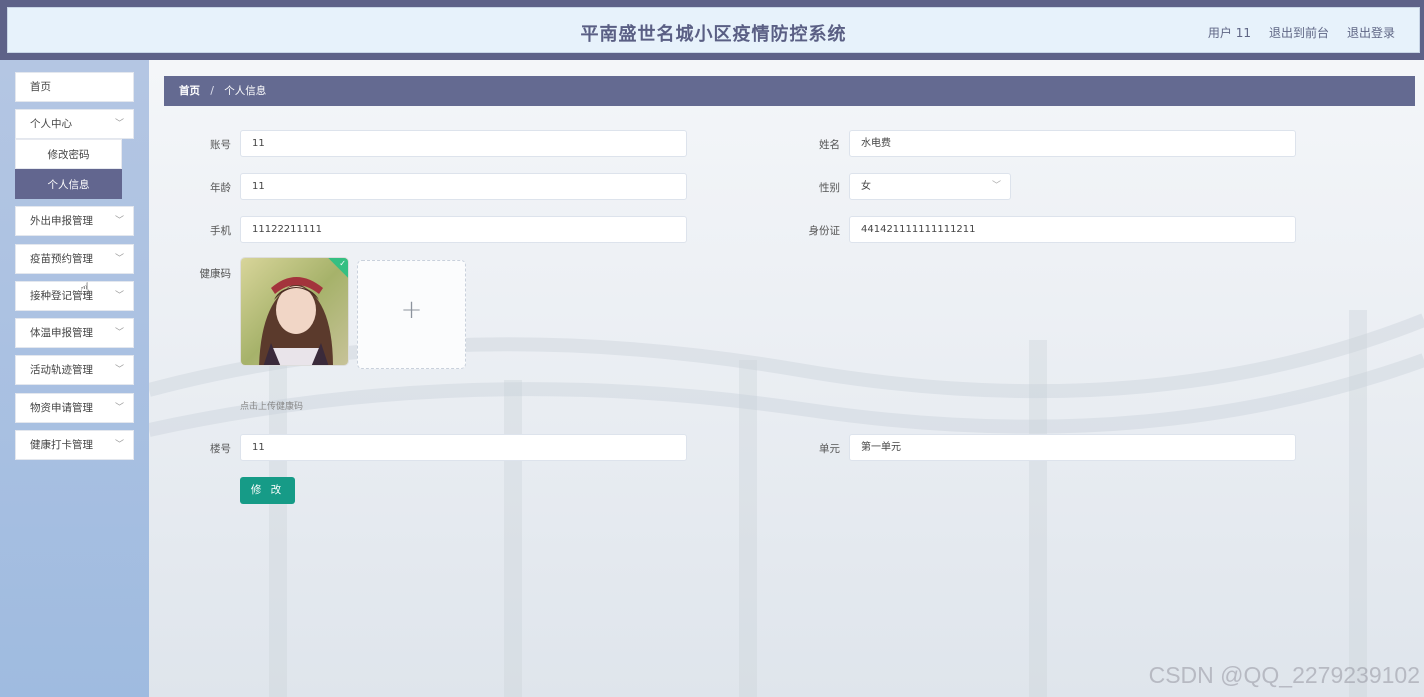 This screenshot has height=697, width=1424. I want to click on plus-icon: +, so click(411, 310).